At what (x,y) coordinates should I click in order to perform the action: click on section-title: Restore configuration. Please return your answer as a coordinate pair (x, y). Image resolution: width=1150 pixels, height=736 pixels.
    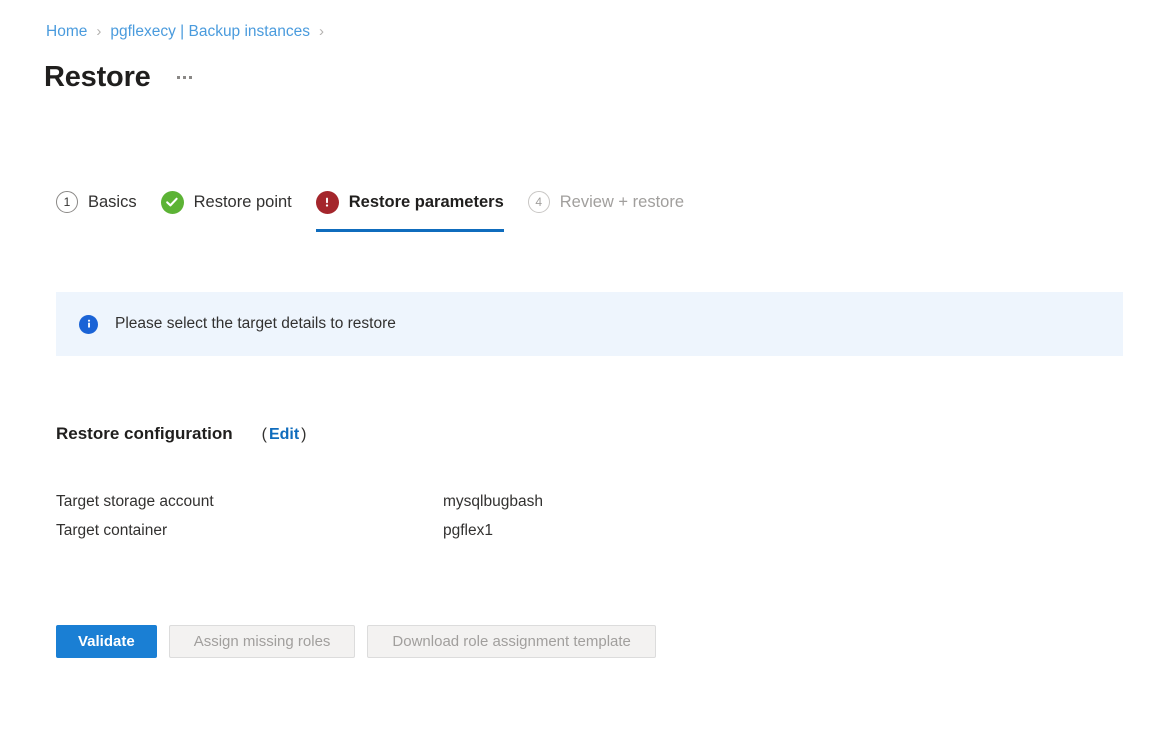
    Looking at the image, I should click on (144, 433).